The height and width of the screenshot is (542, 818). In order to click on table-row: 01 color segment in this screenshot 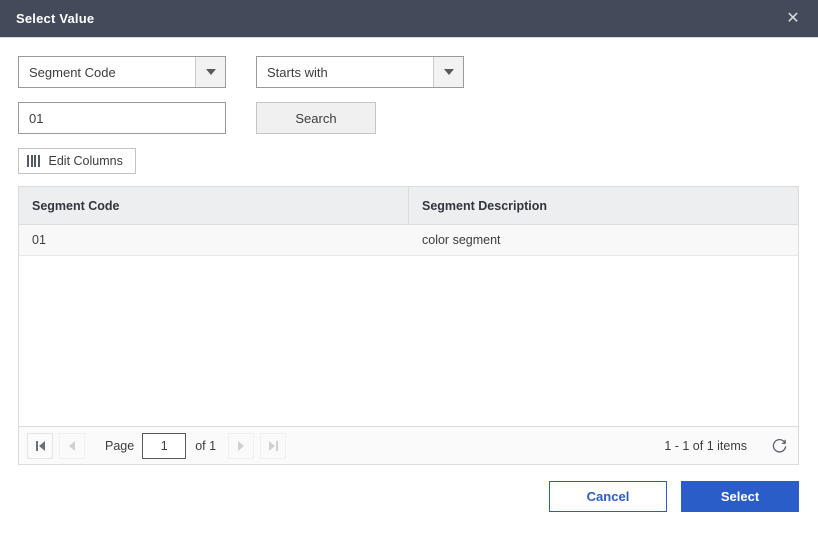, I will do `click(408, 240)`.